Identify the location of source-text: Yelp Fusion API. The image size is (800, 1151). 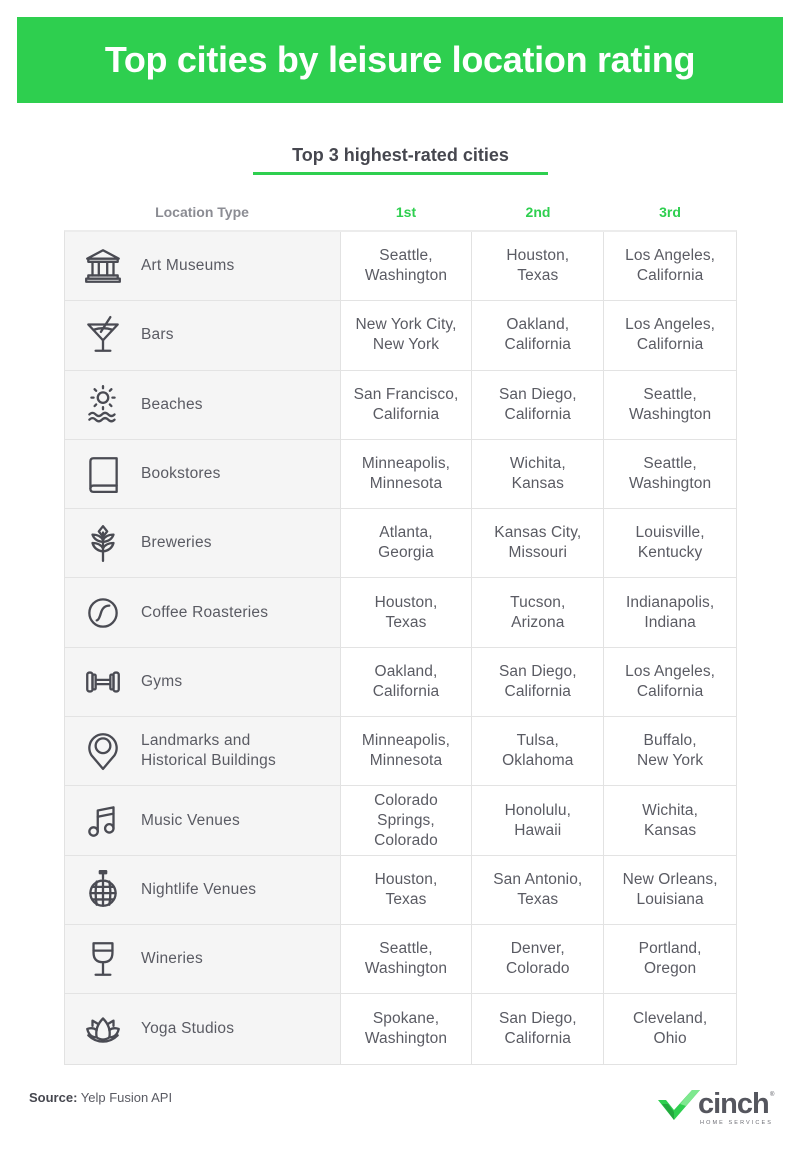
(125, 1097).